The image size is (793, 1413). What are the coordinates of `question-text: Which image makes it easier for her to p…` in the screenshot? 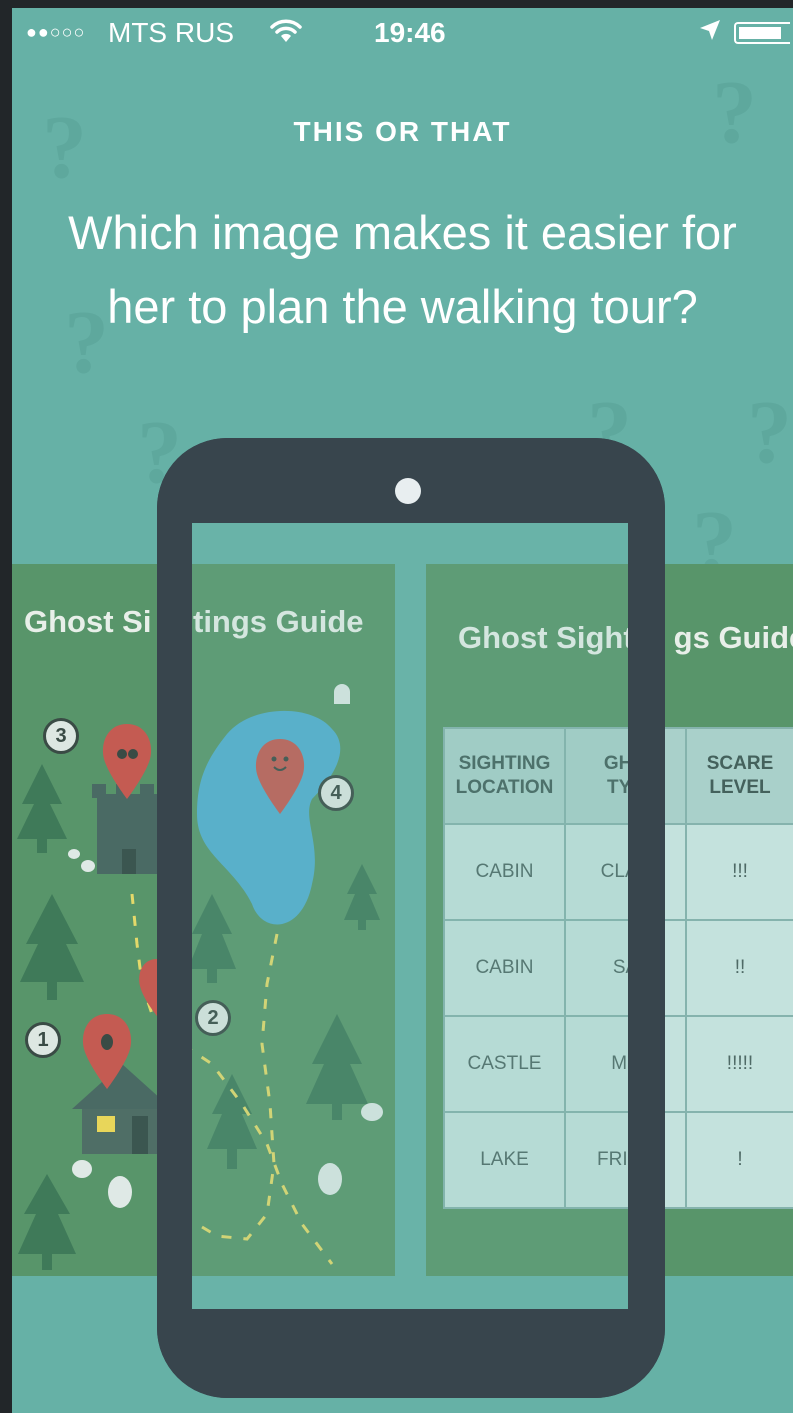 It's located at (402, 269).